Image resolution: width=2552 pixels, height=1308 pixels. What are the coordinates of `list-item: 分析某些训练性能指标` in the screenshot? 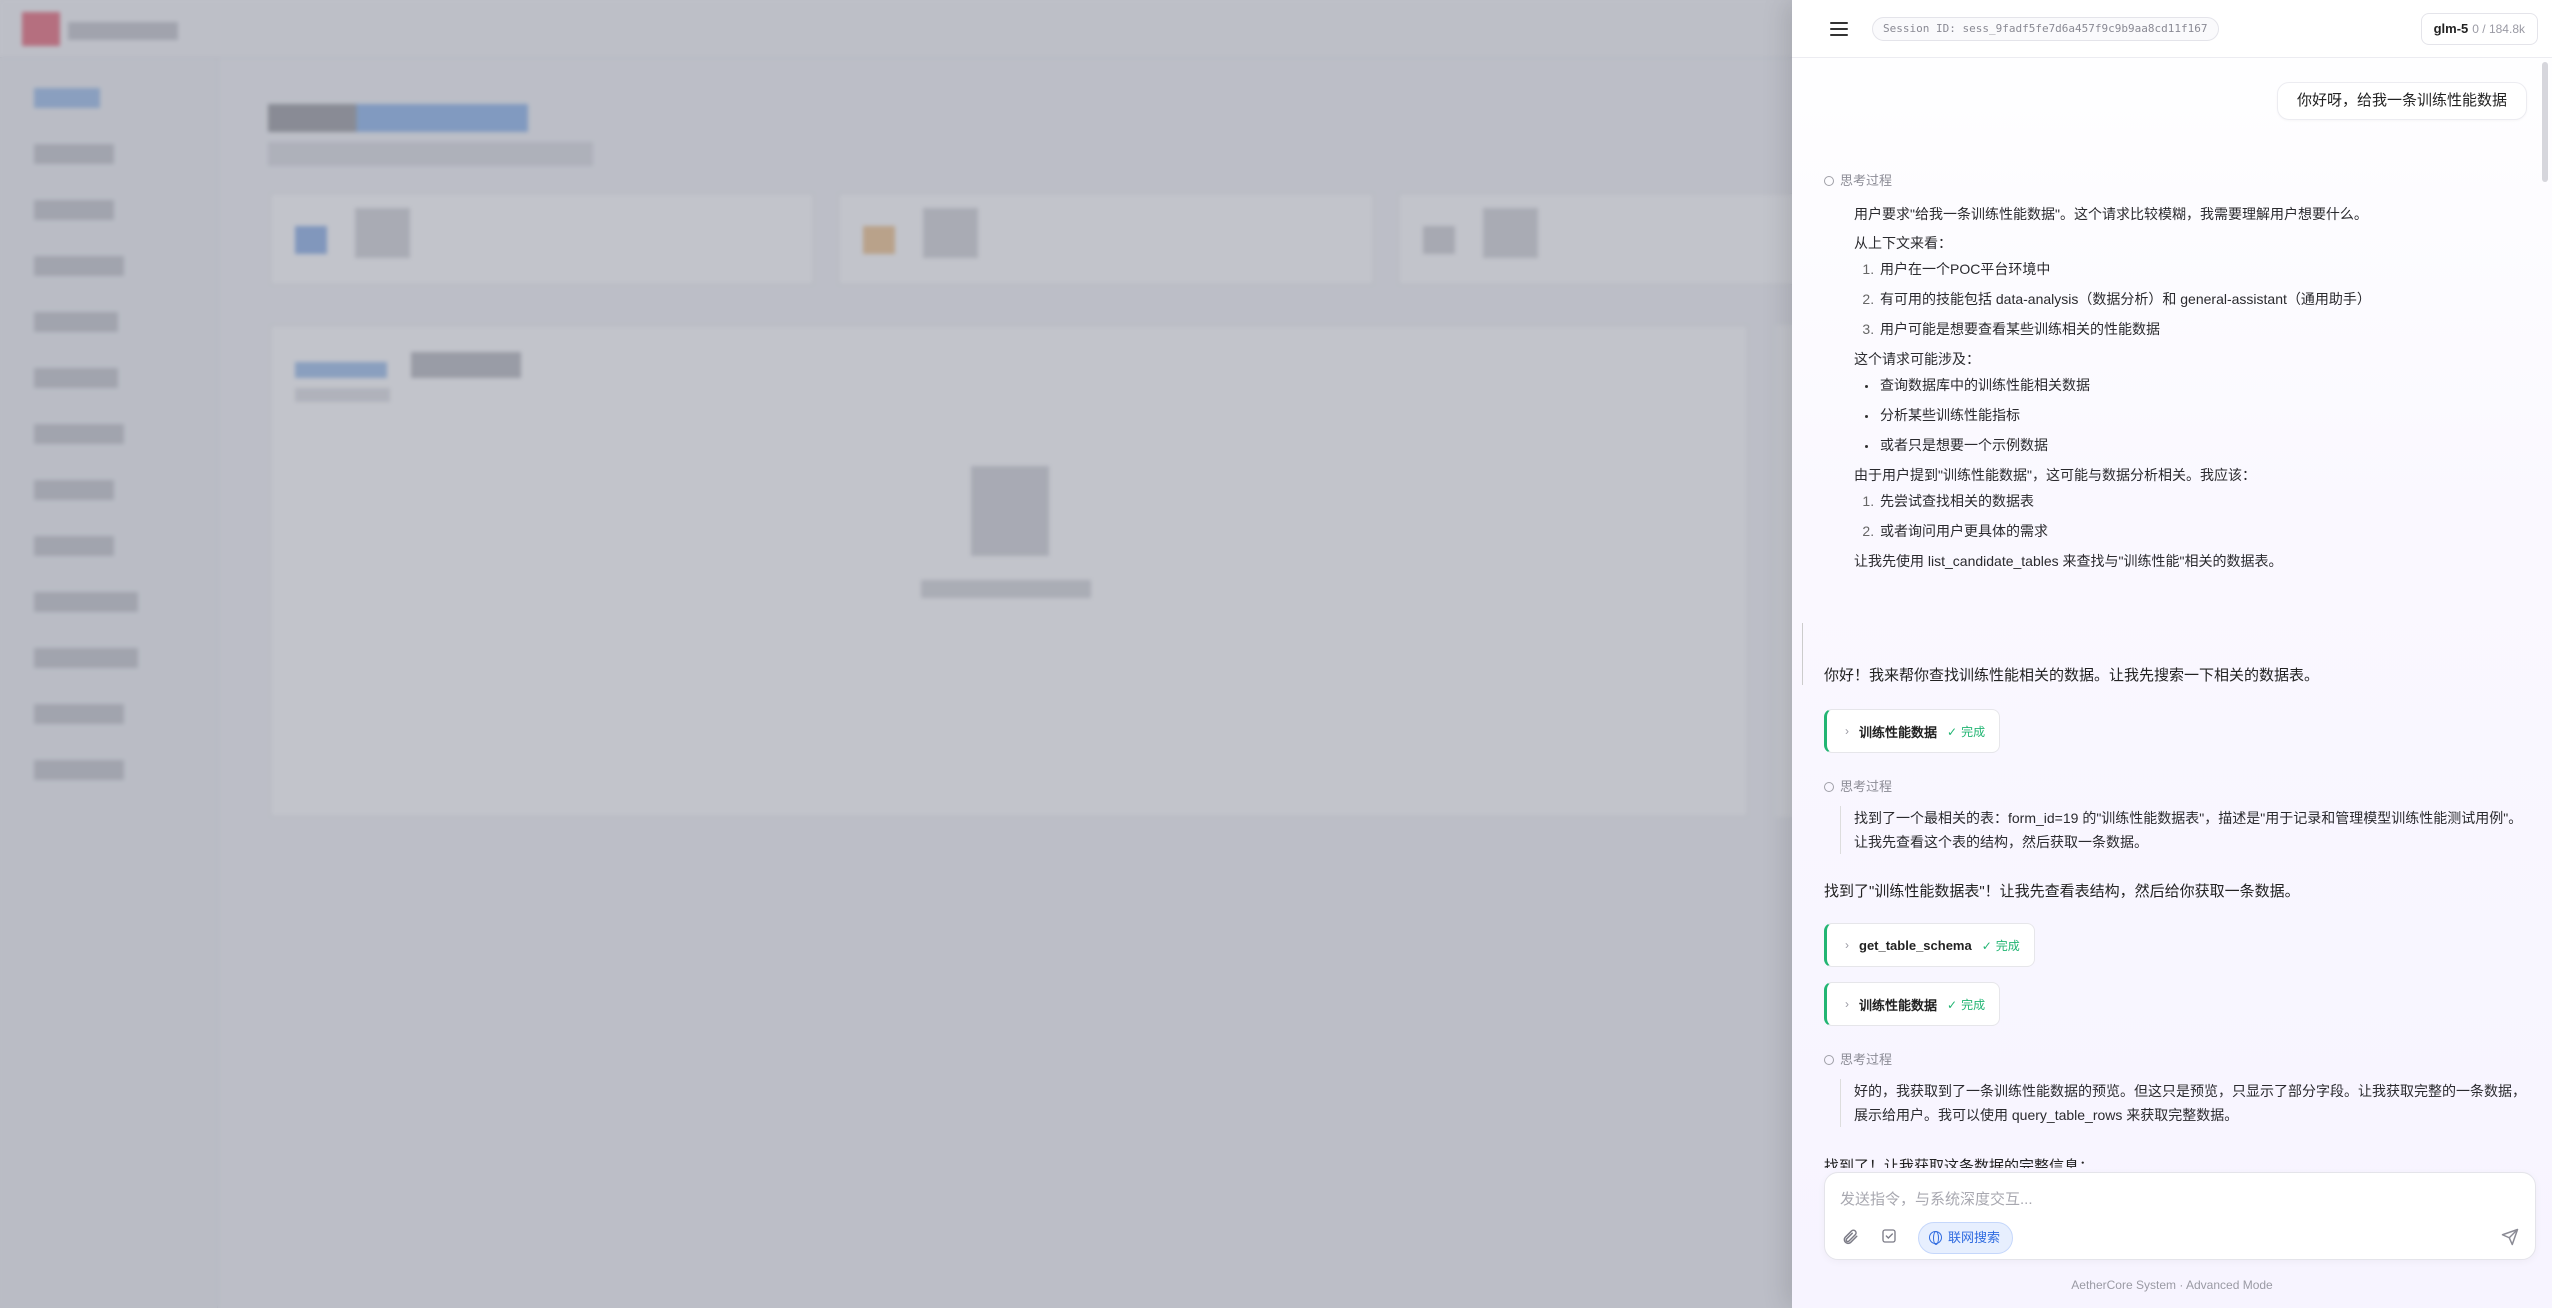 It's located at (2204, 415).